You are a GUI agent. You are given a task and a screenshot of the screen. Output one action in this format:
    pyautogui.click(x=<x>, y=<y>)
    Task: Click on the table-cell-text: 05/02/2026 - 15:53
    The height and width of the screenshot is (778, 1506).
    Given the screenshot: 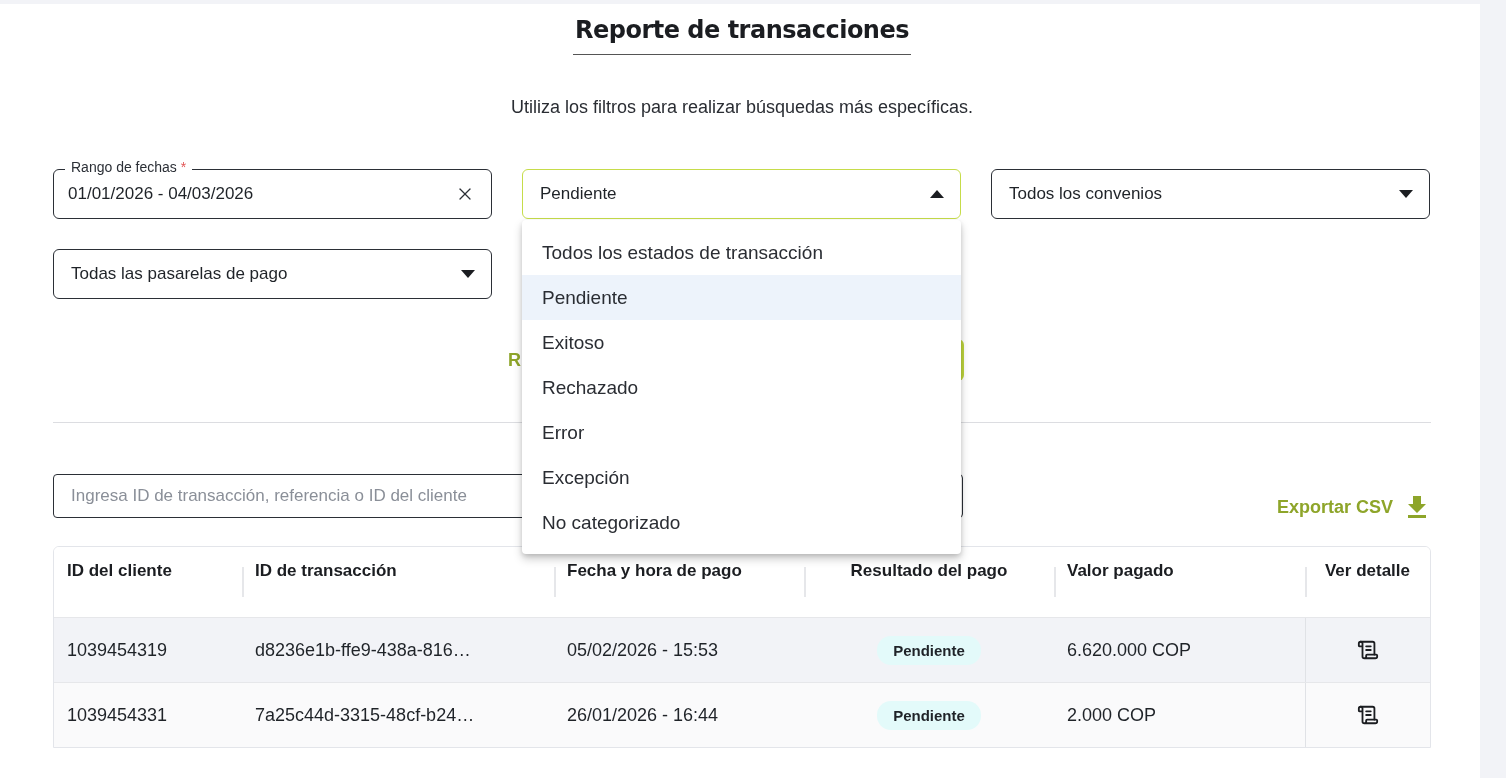 What is the action you would take?
    pyautogui.click(x=643, y=650)
    